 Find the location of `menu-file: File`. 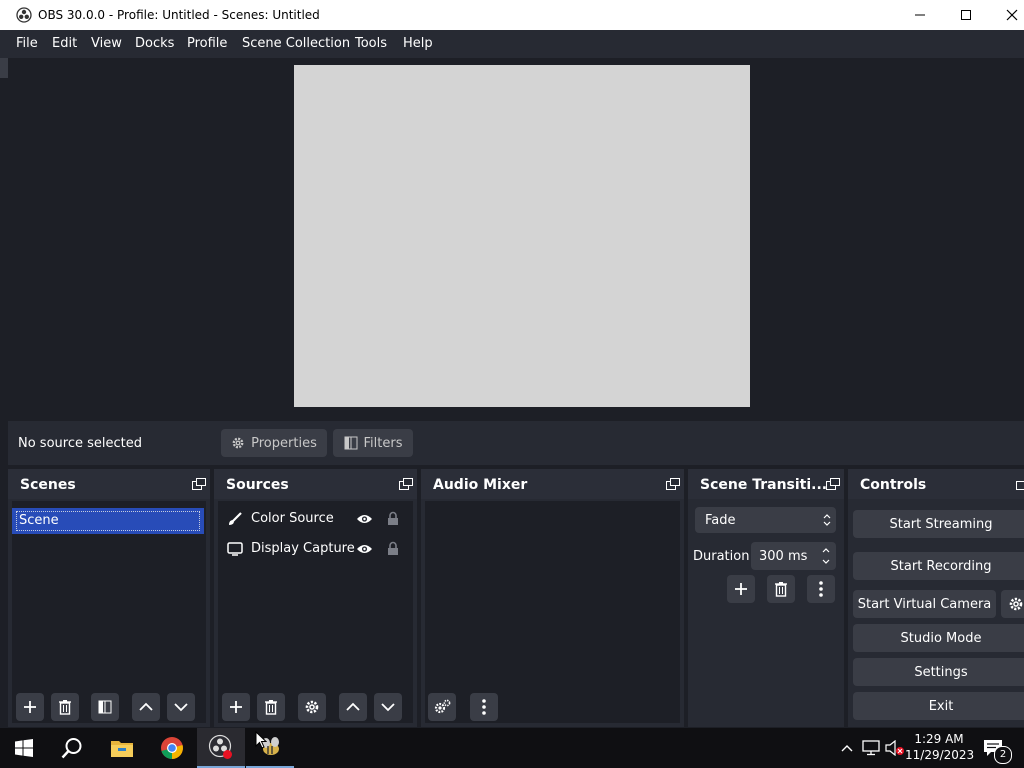

menu-file: File is located at coordinates (27, 43).